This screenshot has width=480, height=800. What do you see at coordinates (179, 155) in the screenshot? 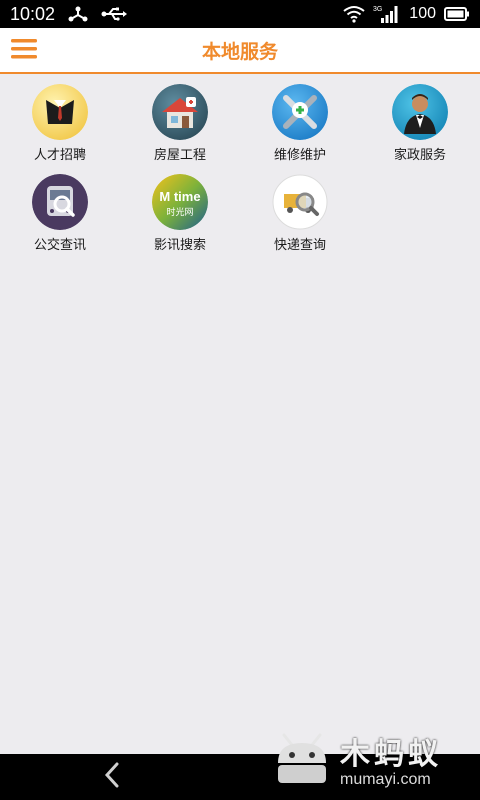
I see `service-label: 房屋工程` at bounding box center [179, 155].